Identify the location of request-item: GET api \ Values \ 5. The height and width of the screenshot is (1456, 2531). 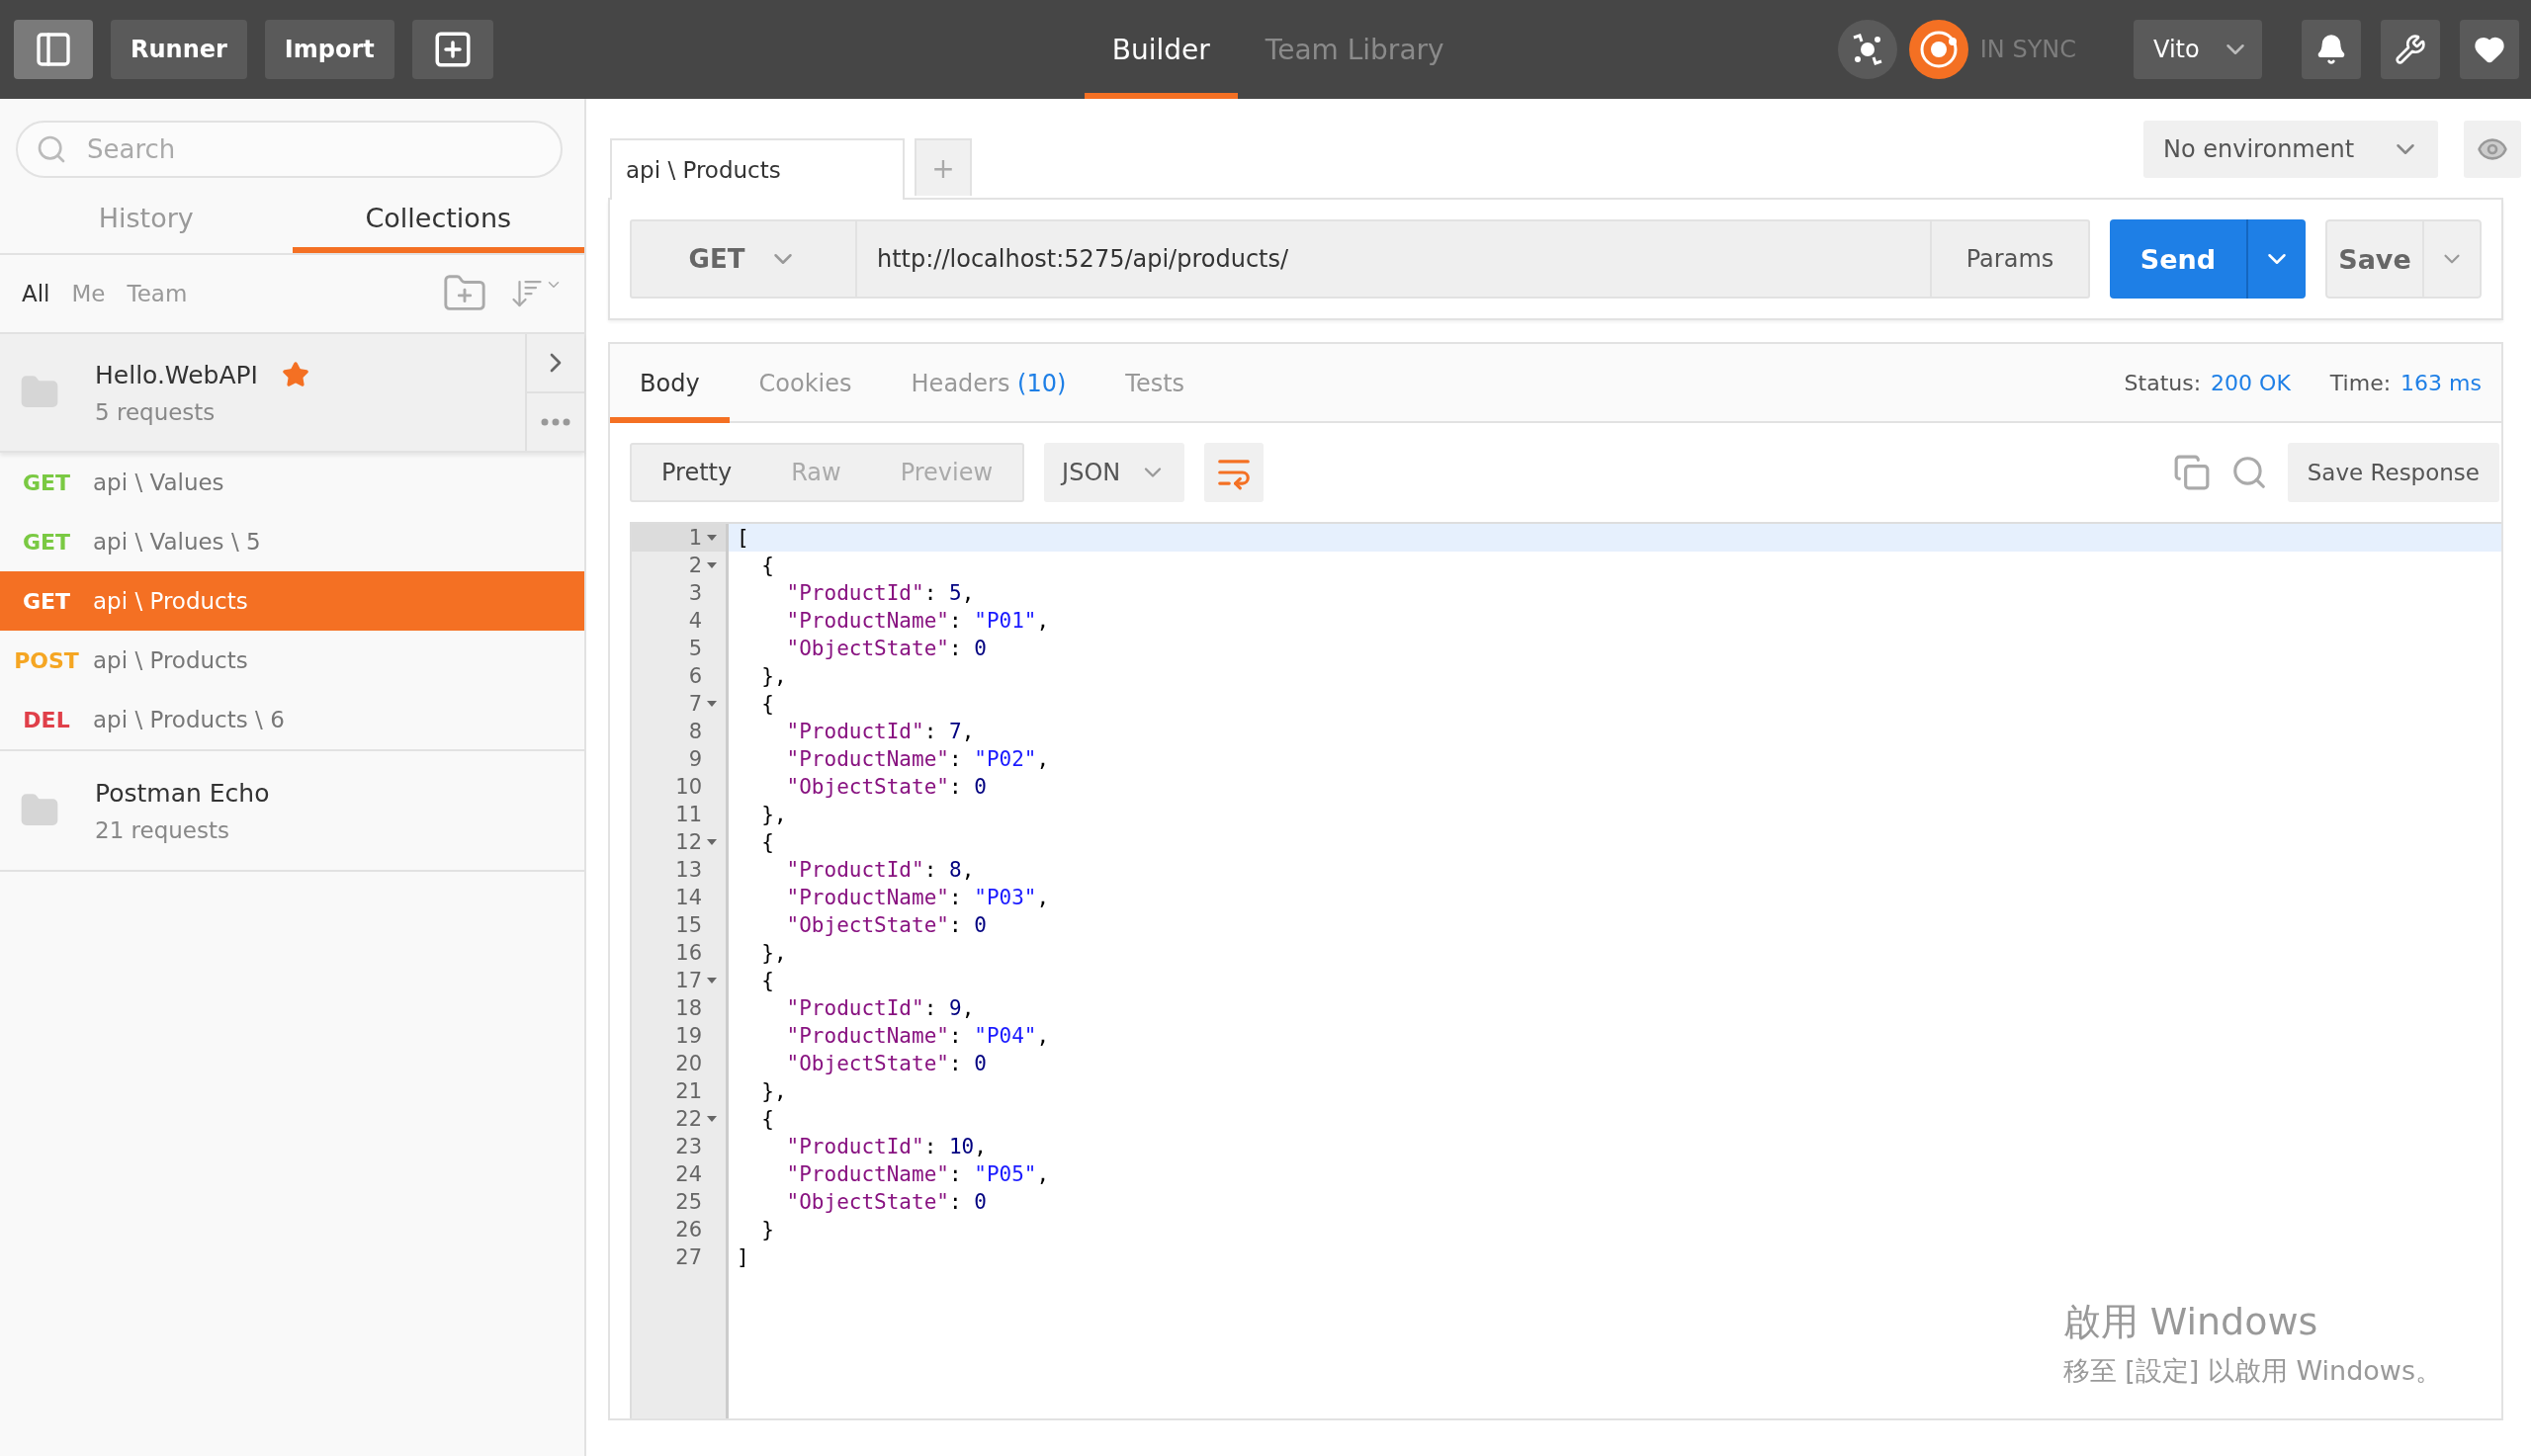
(292, 541).